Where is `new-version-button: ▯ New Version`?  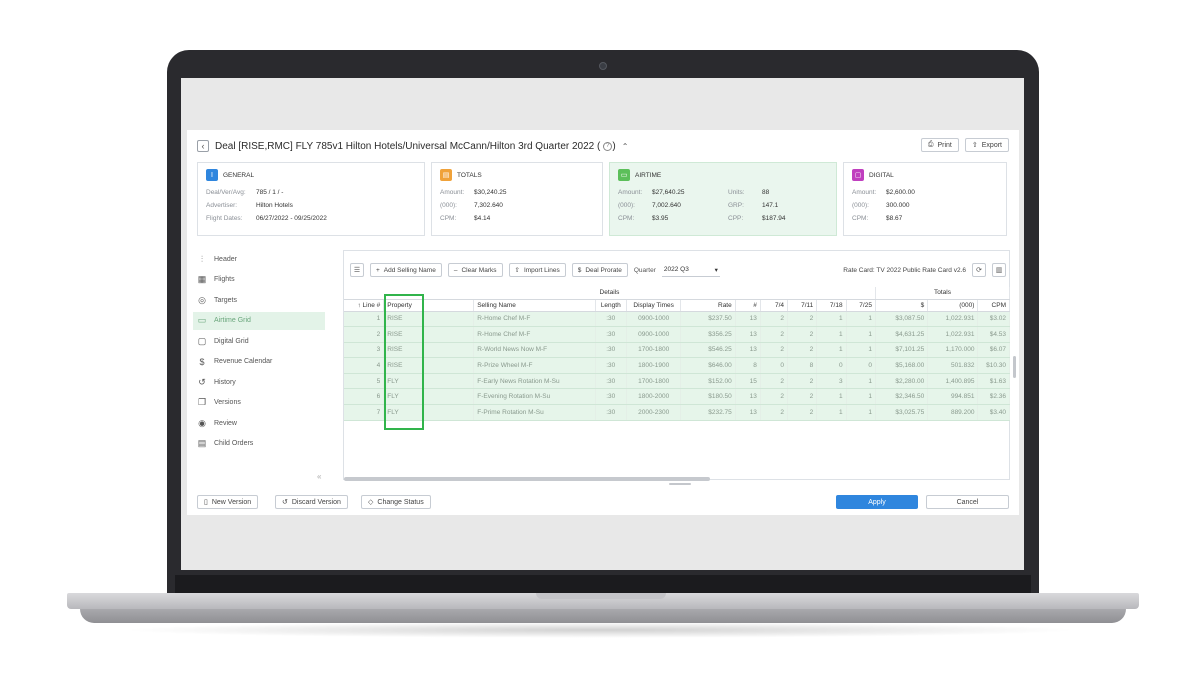 new-version-button: ▯ New Version is located at coordinates (228, 502).